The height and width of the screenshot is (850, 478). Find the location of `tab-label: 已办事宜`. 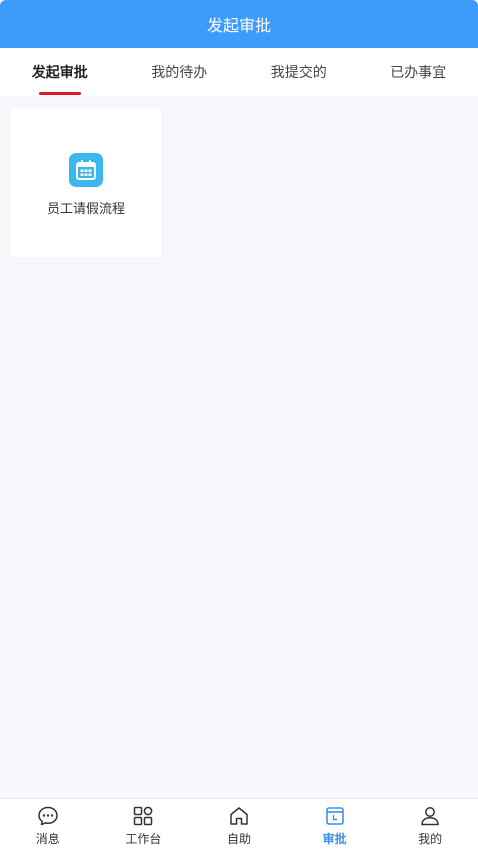

tab-label: 已办事宜 is located at coordinates (418, 73).